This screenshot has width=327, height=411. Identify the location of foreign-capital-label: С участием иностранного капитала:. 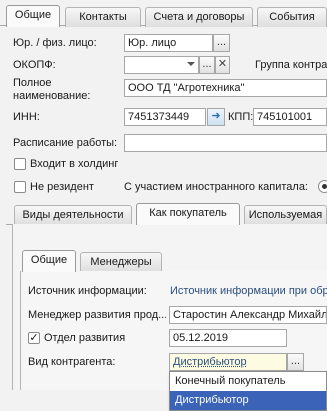
(216, 187).